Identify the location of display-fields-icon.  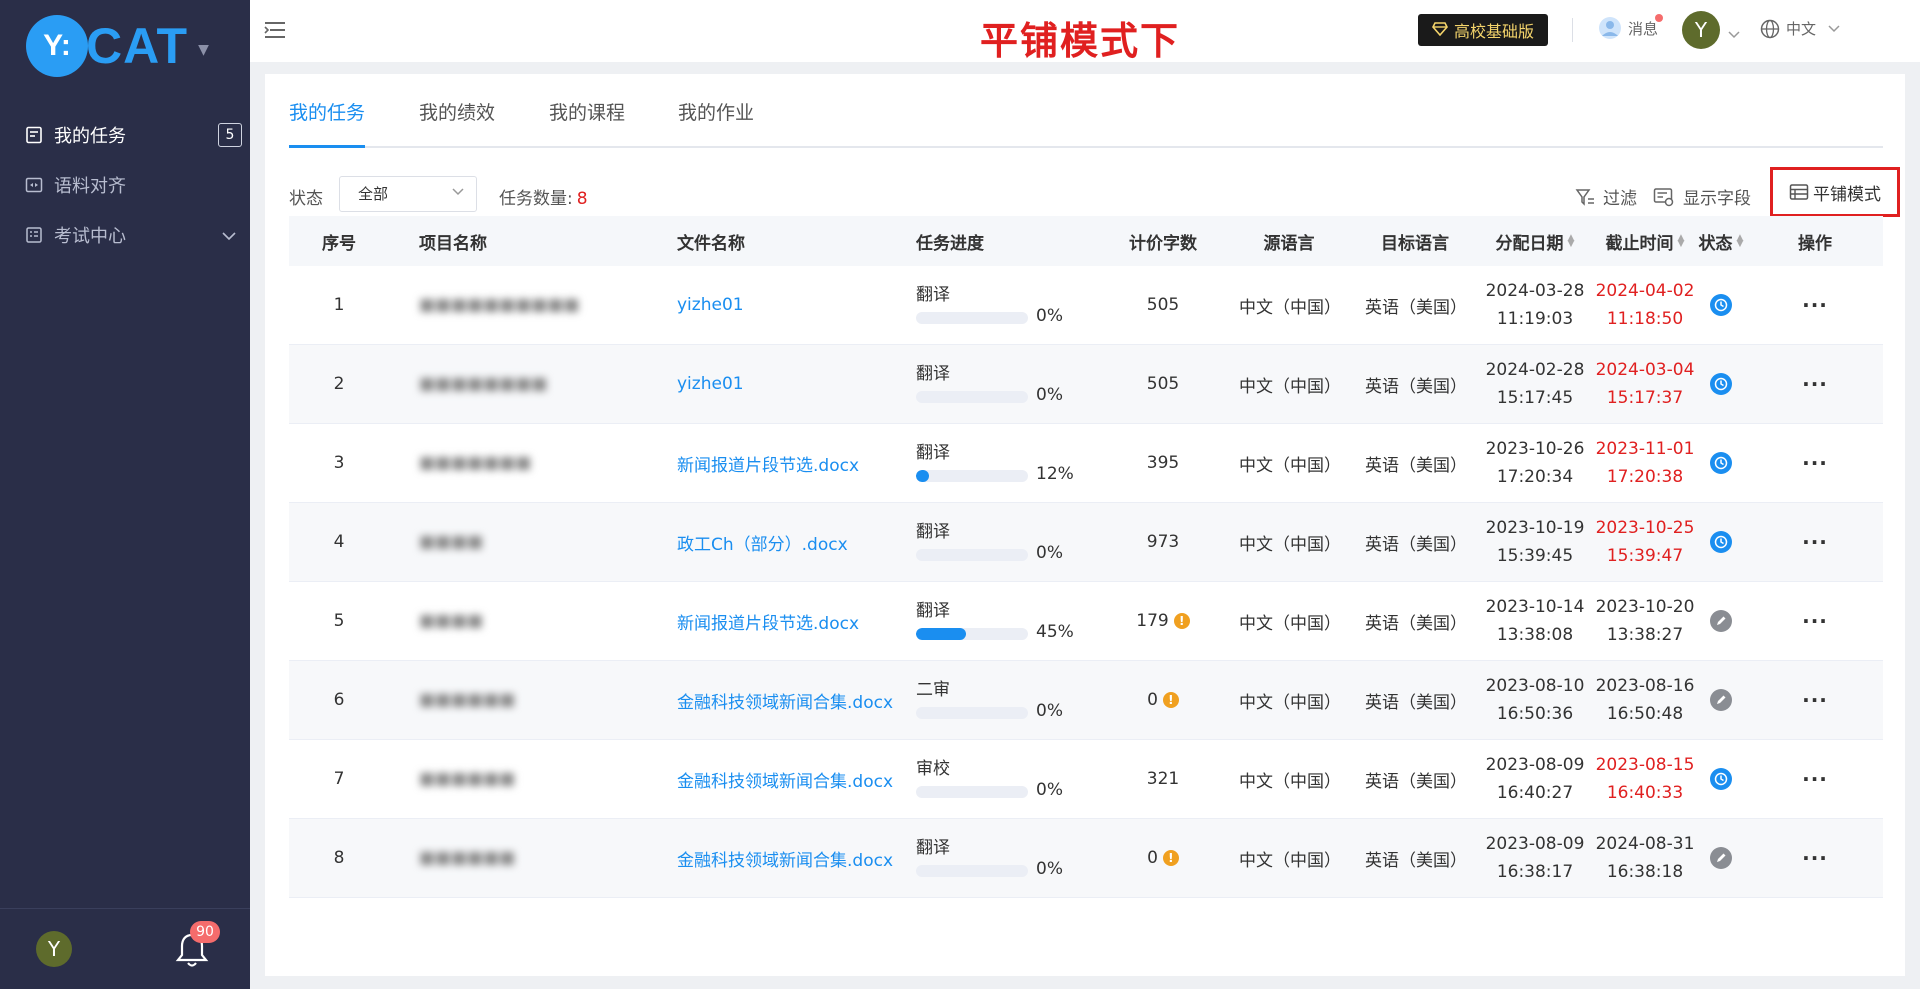
(1663, 196).